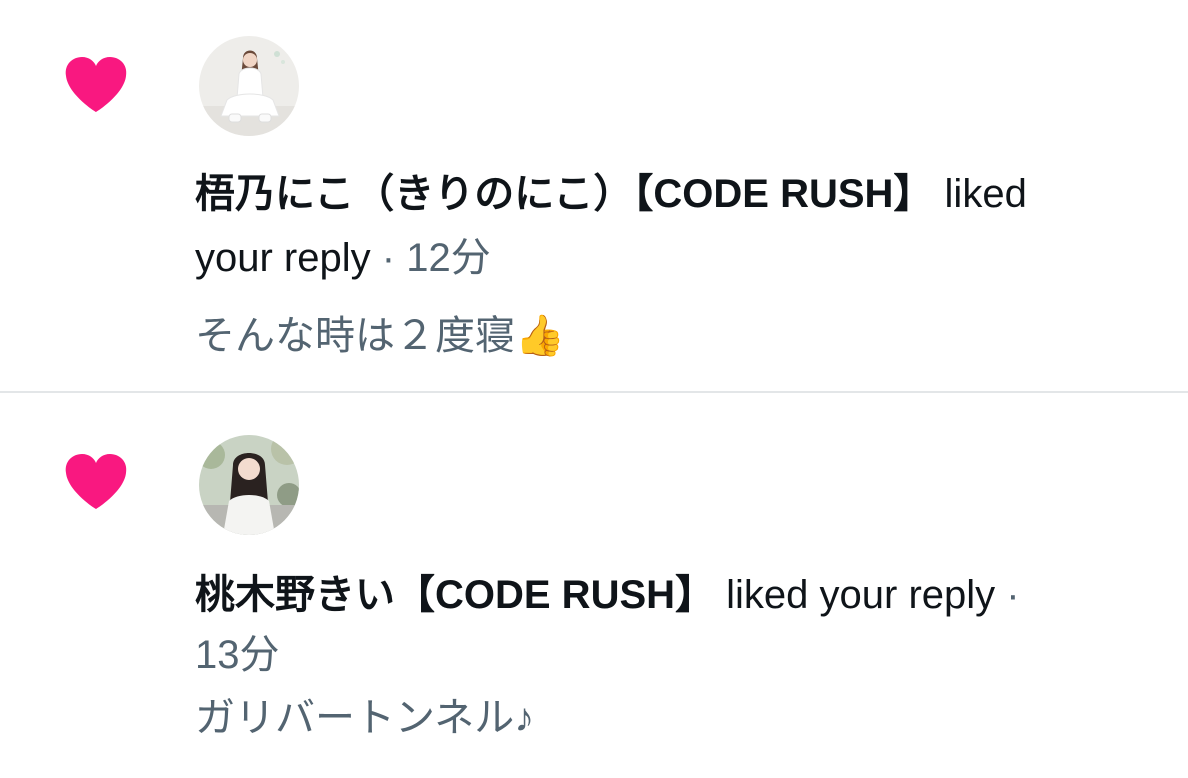 The height and width of the screenshot is (778, 1188). I want to click on notification-text-line-1: 梧乃にこ（きりのにこ）【CODE RUSH】 liked, so click(611, 194).